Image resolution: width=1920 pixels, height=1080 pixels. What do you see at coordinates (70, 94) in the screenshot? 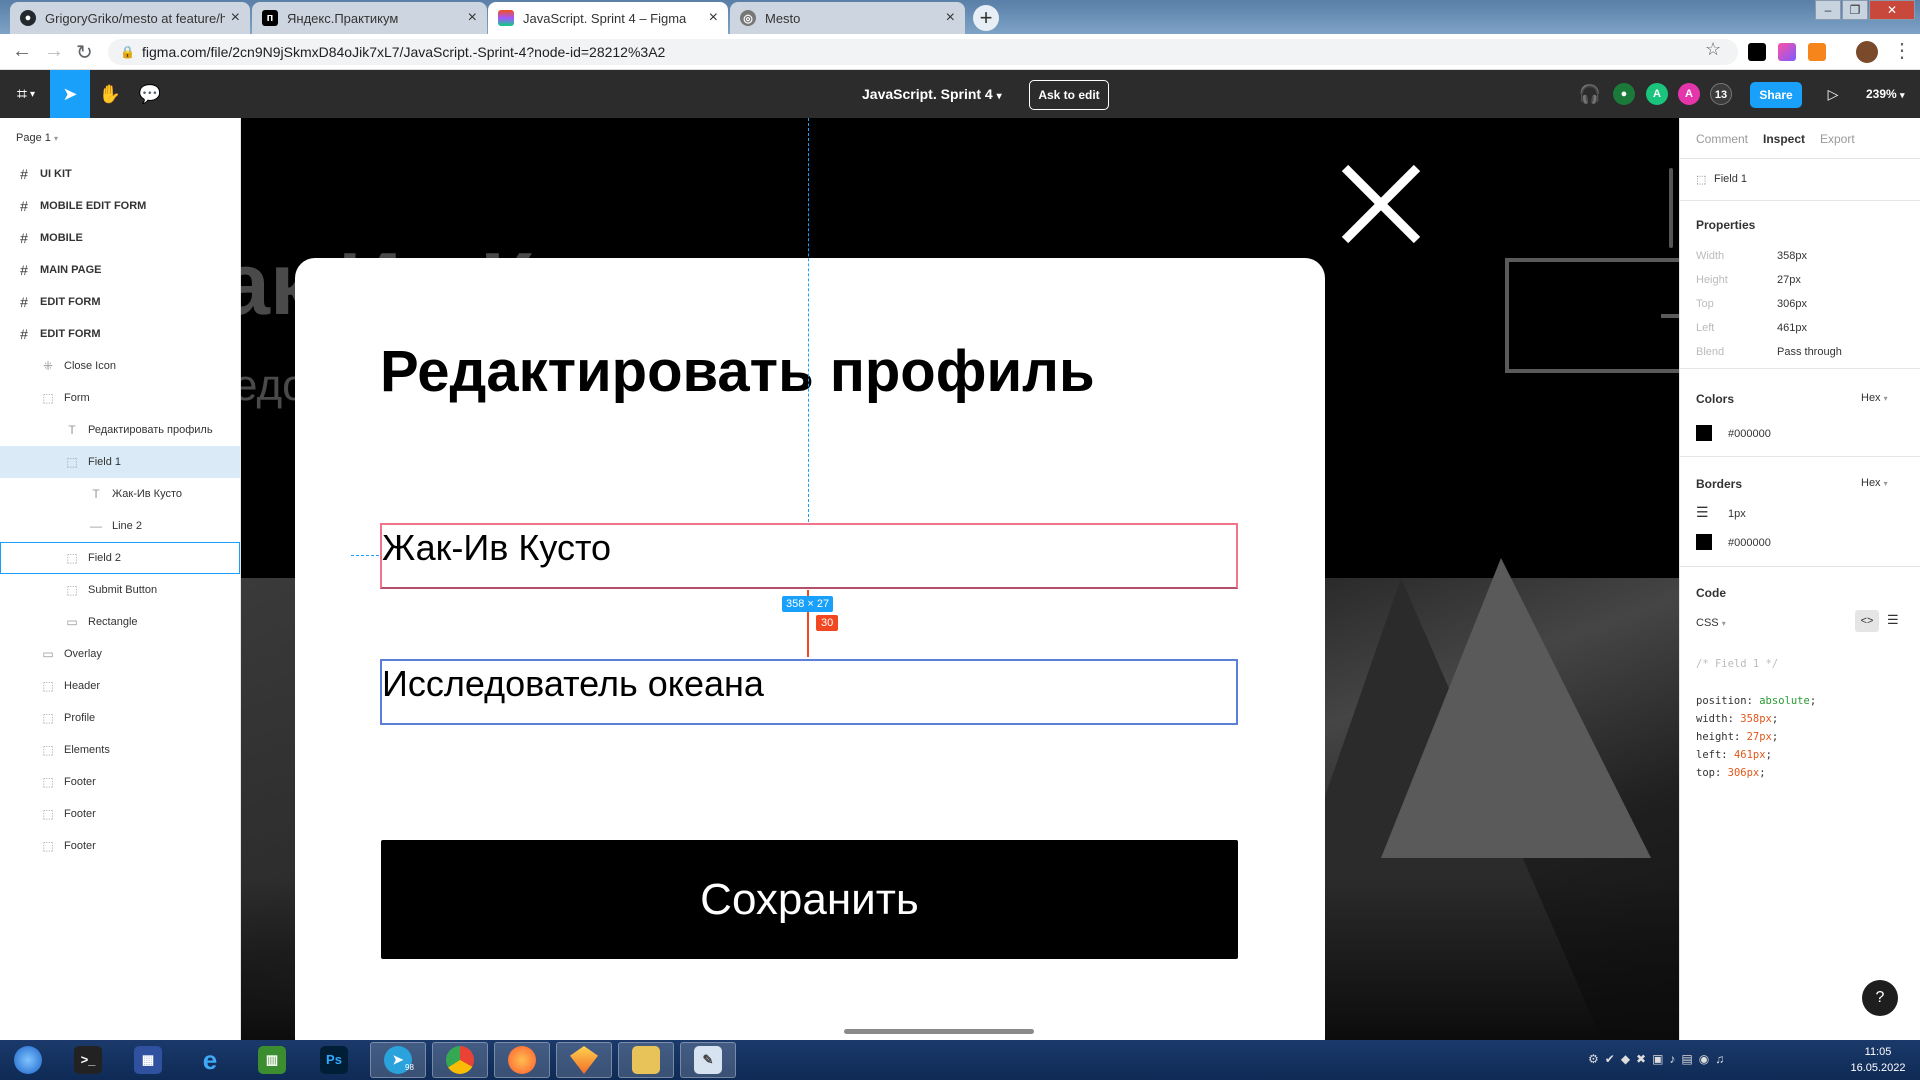
I see `move-tool-icon: ➤` at bounding box center [70, 94].